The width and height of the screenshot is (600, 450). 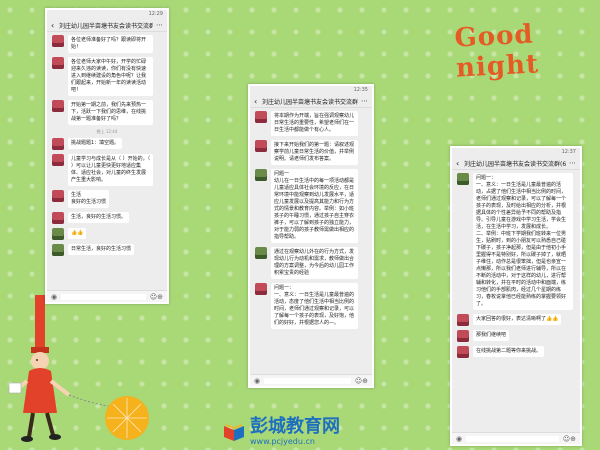 What do you see at coordinates (107, 234) in the screenshot?
I see `message-item: 👍👍` at bounding box center [107, 234].